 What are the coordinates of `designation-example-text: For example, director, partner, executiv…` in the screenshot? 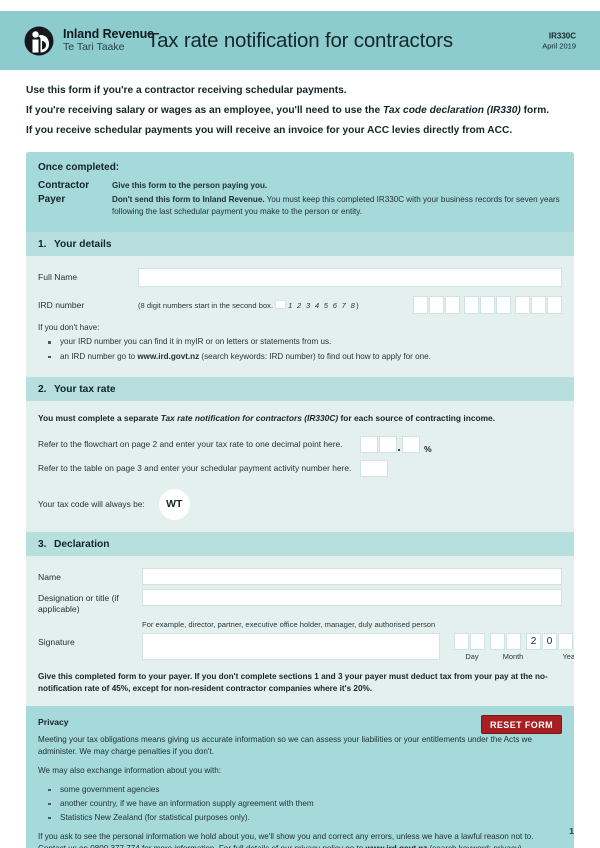 It's located at (289, 624).